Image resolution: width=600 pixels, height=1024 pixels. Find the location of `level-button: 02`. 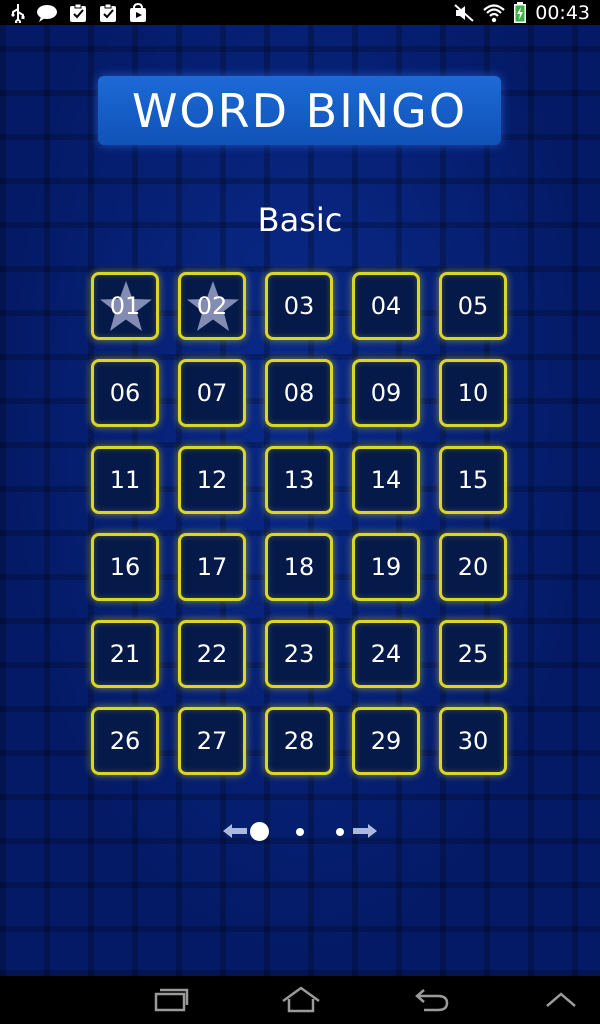

level-button: 02 is located at coordinates (212, 306).